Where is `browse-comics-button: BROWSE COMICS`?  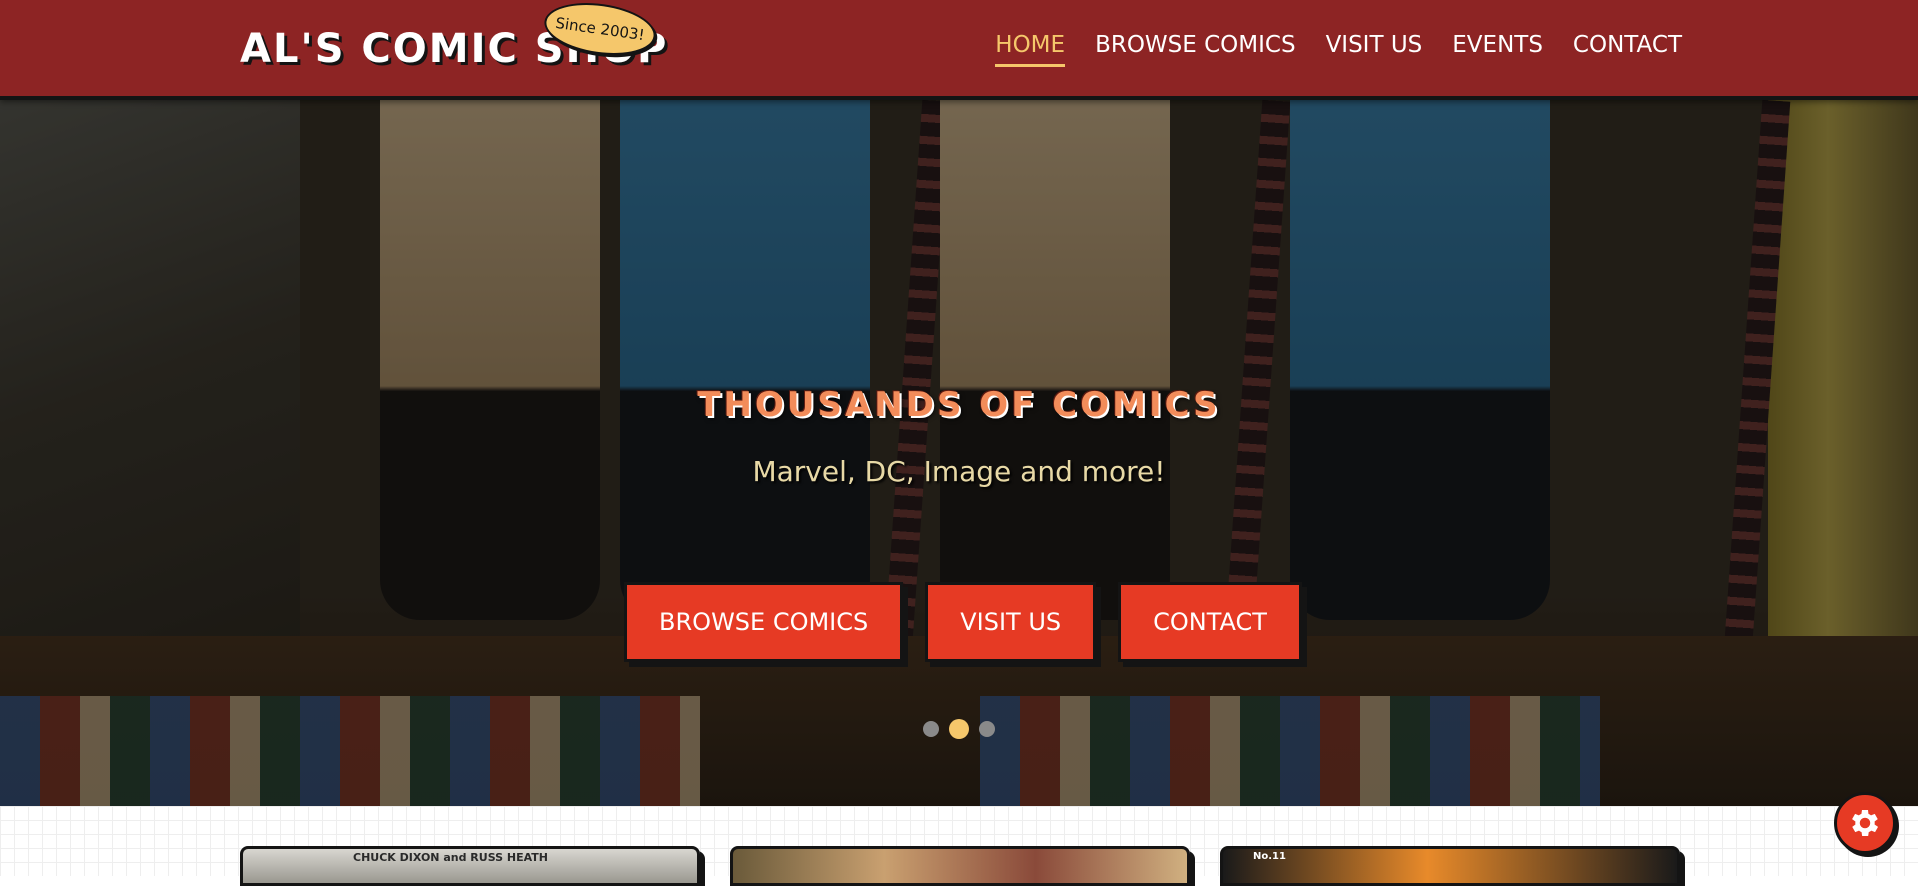 browse-comics-button: BROWSE COMICS is located at coordinates (764, 622).